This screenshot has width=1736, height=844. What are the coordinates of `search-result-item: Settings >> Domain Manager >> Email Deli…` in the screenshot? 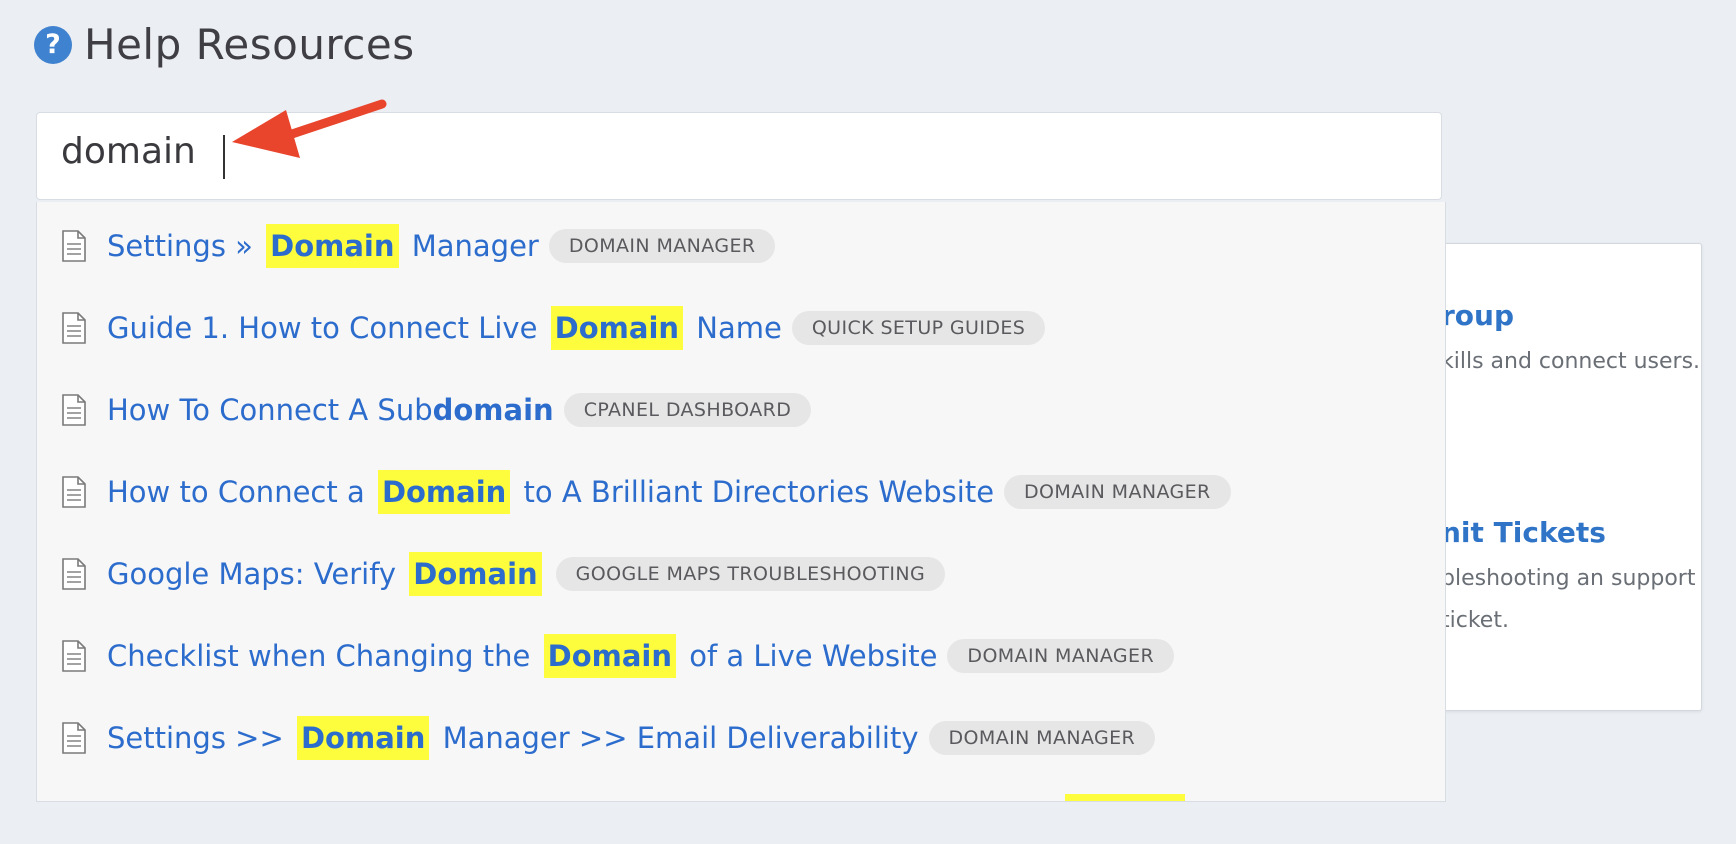 It's located at (741, 738).